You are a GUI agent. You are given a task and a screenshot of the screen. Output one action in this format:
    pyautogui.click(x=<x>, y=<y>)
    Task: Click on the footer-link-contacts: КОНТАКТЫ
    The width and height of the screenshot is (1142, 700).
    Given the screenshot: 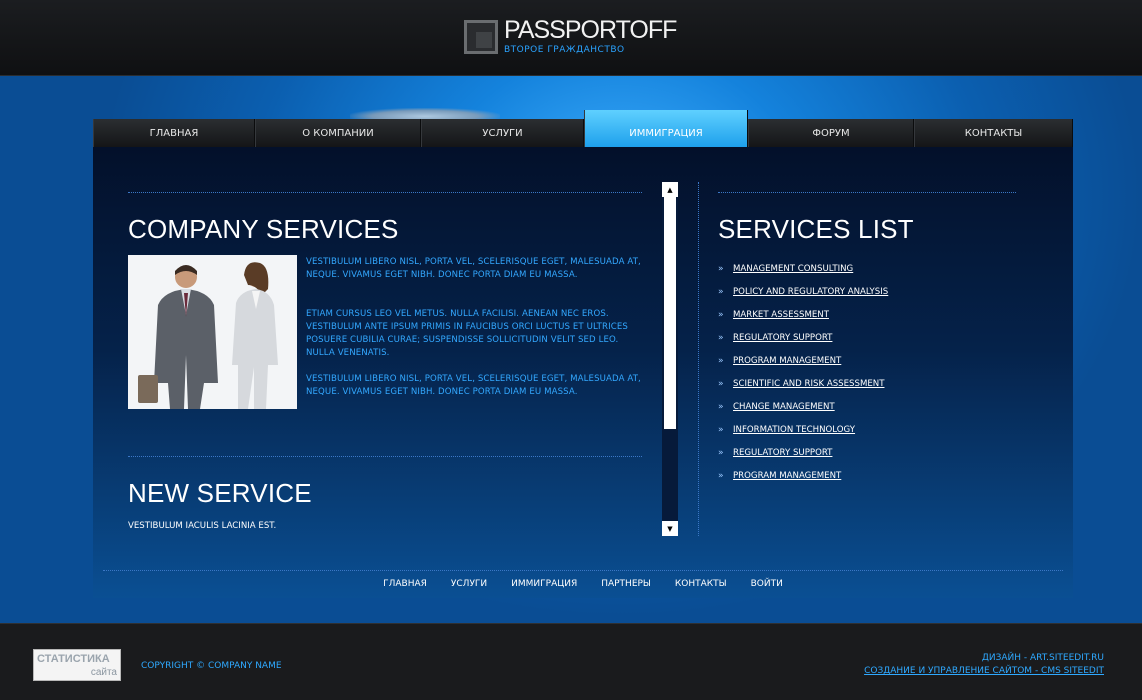 What is the action you would take?
    pyautogui.click(x=701, y=584)
    